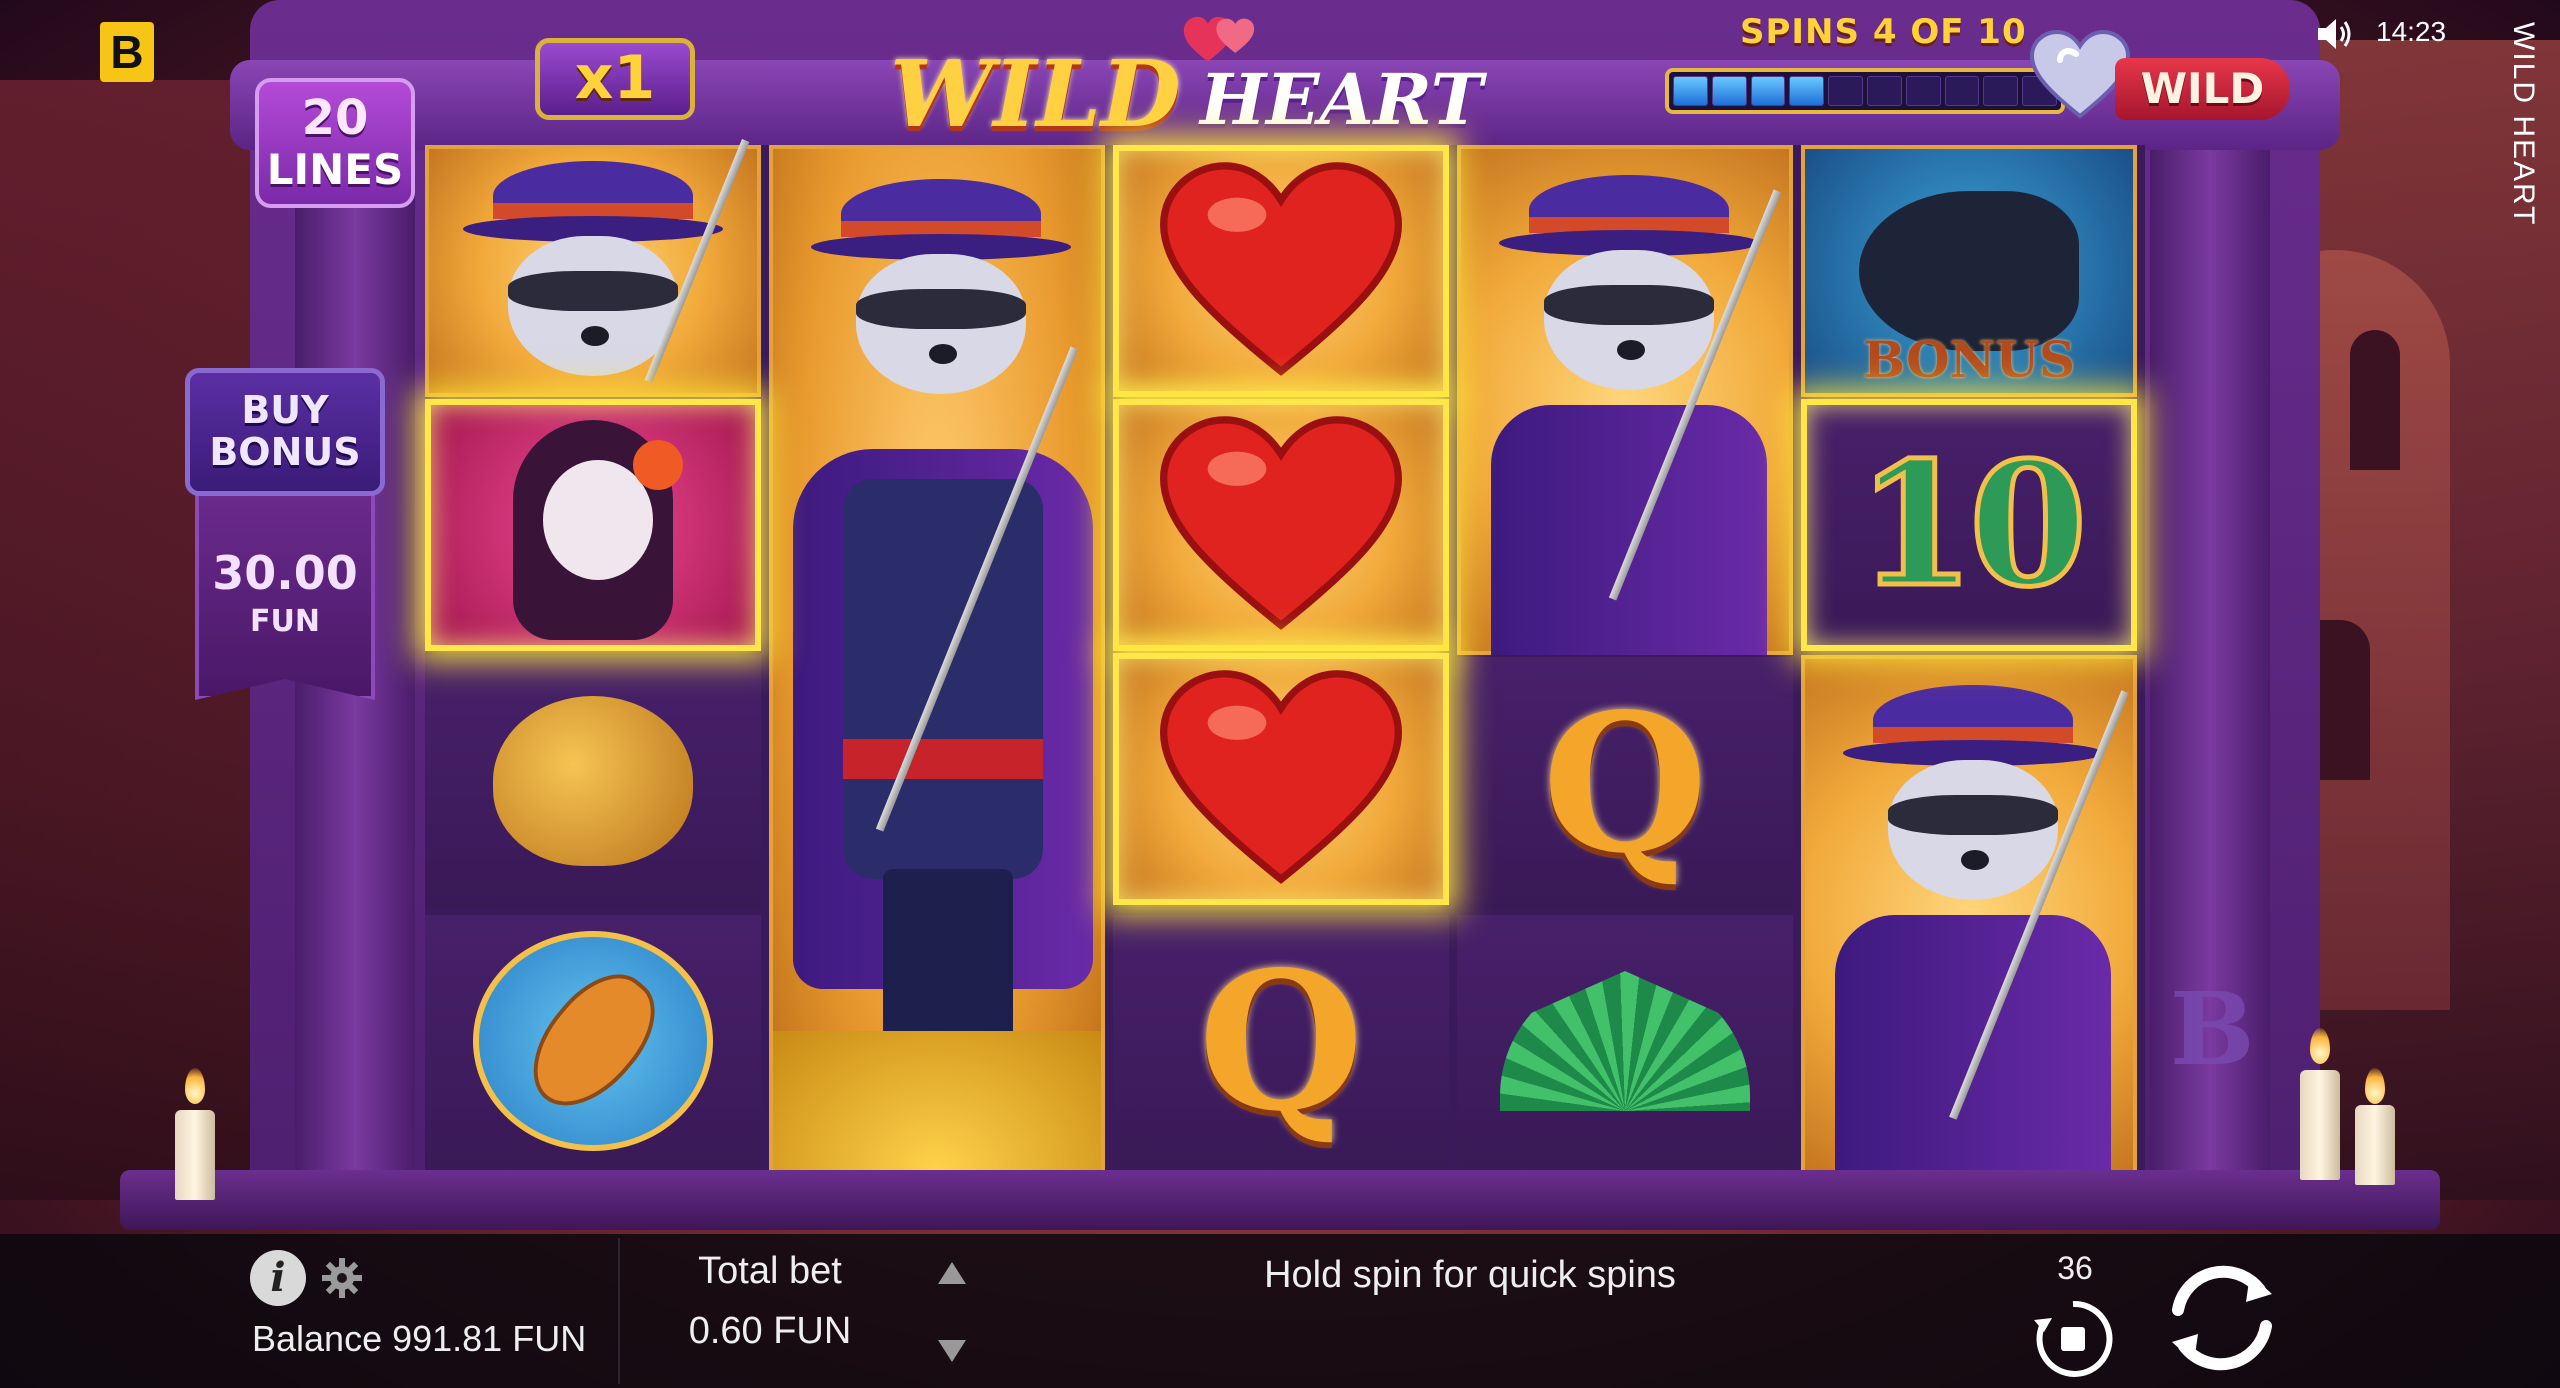 This screenshot has height=1388, width=2560. Describe the element at coordinates (285, 410) in the screenshot. I see `buy-bonus-label-1: BUY` at that location.